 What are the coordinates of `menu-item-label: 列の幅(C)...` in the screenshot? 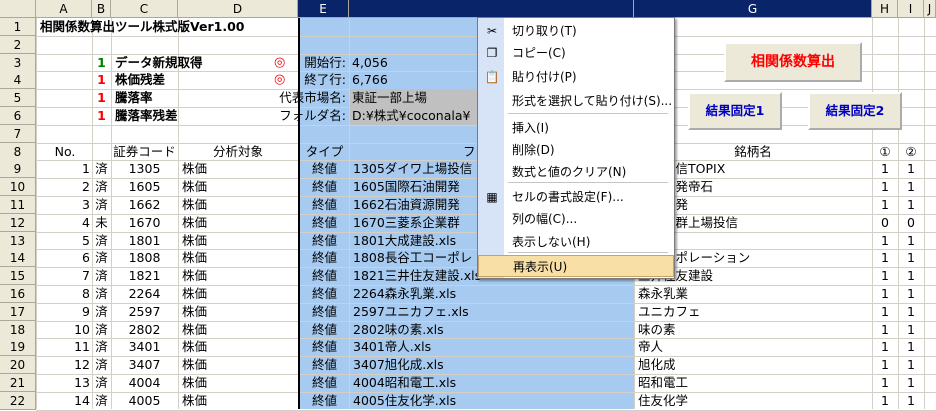 It's located at (545, 219).